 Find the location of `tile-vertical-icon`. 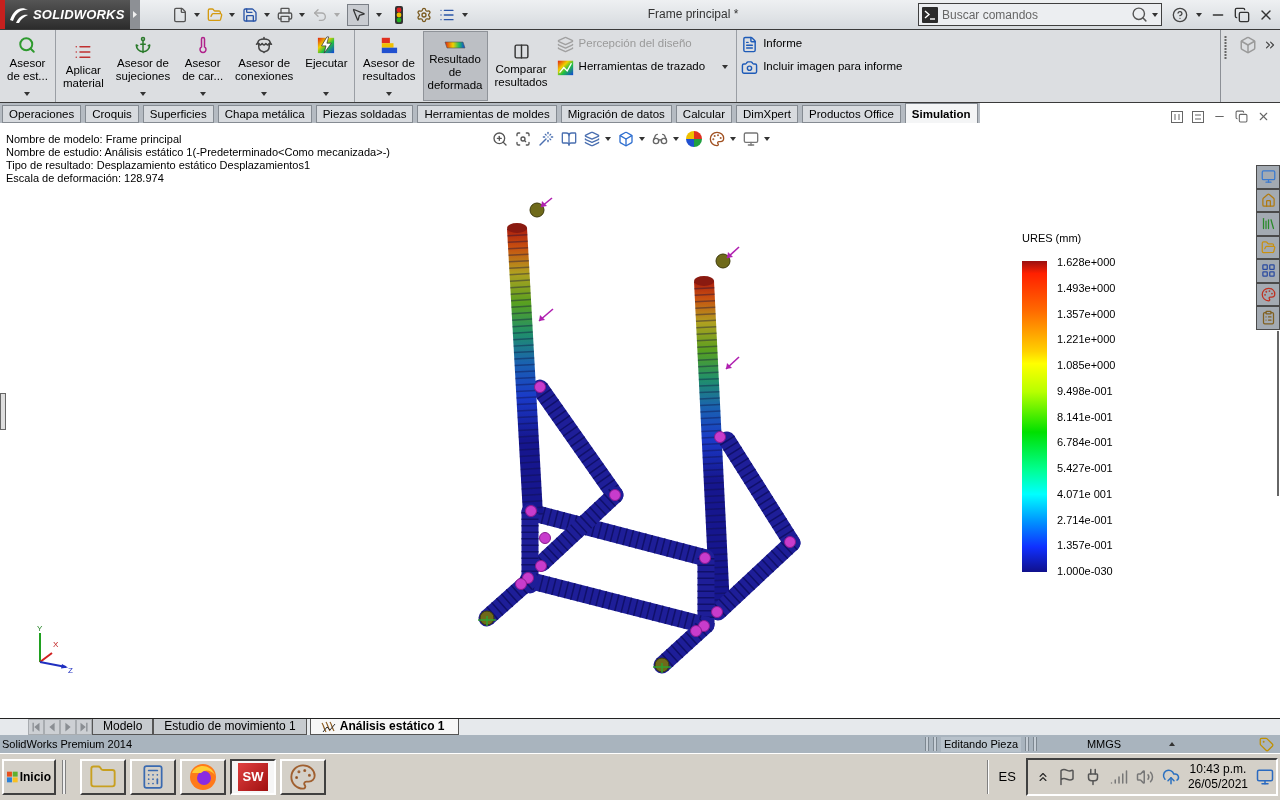

tile-vertical-icon is located at coordinates (1177, 117).